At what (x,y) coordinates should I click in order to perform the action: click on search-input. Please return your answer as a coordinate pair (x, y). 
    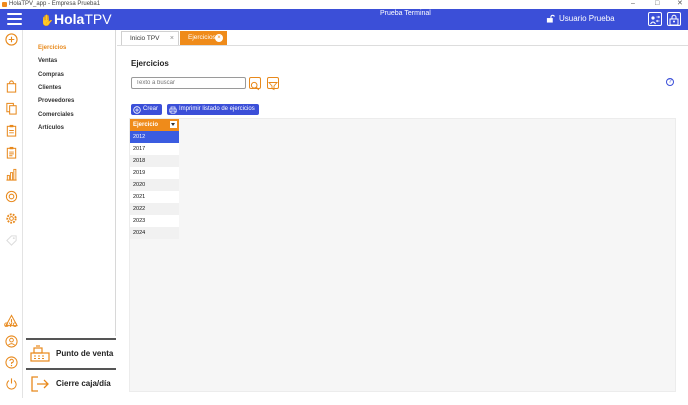
    Looking at the image, I should click on (188, 83).